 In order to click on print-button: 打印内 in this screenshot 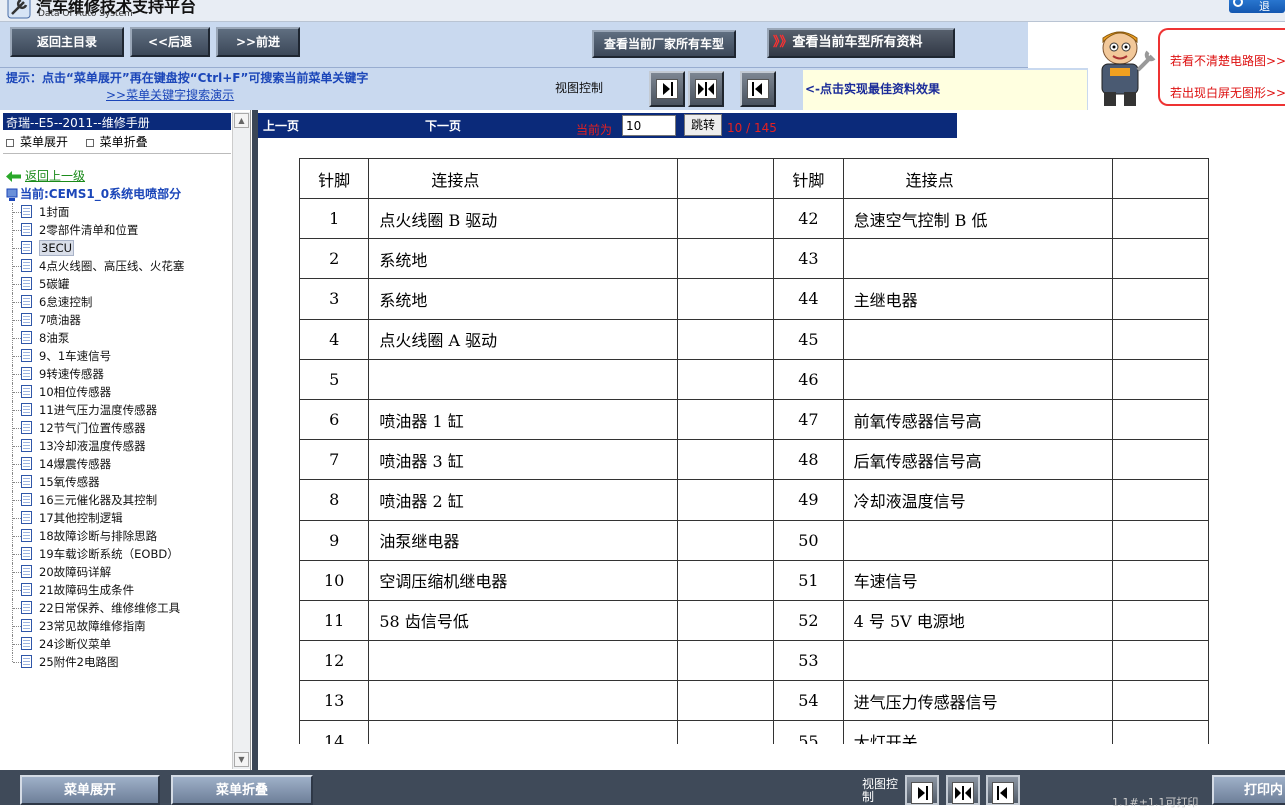, I will do `click(1248, 790)`.